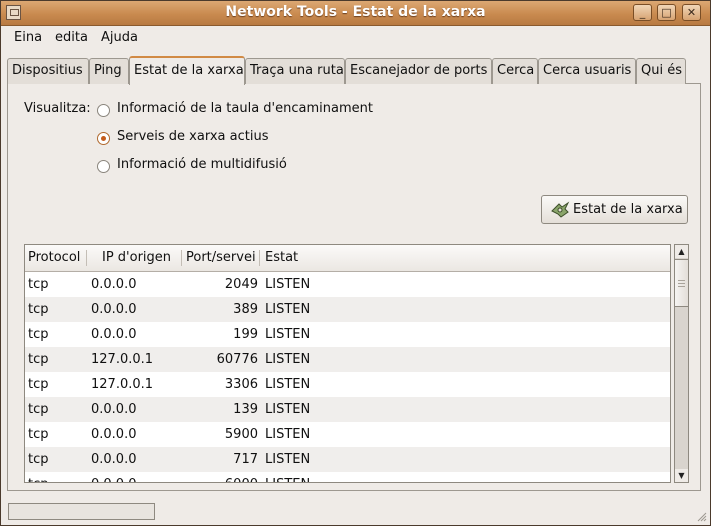 This screenshot has height=526, width=711. Describe the element at coordinates (245, 334) in the screenshot. I see `cell-port: 199` at that location.